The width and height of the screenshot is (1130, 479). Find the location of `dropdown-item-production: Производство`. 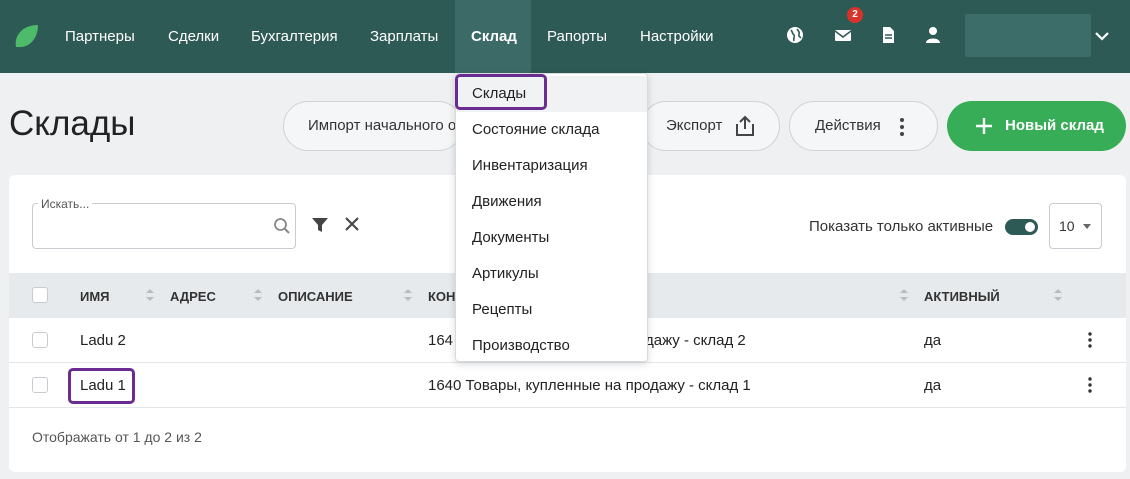

dropdown-item-production: Производство is located at coordinates (551, 346).